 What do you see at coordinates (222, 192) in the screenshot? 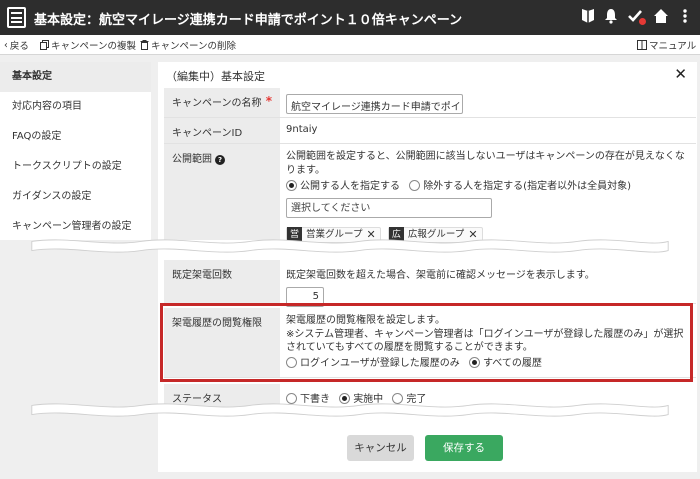
I see `scope-label: 公開範囲?` at bounding box center [222, 192].